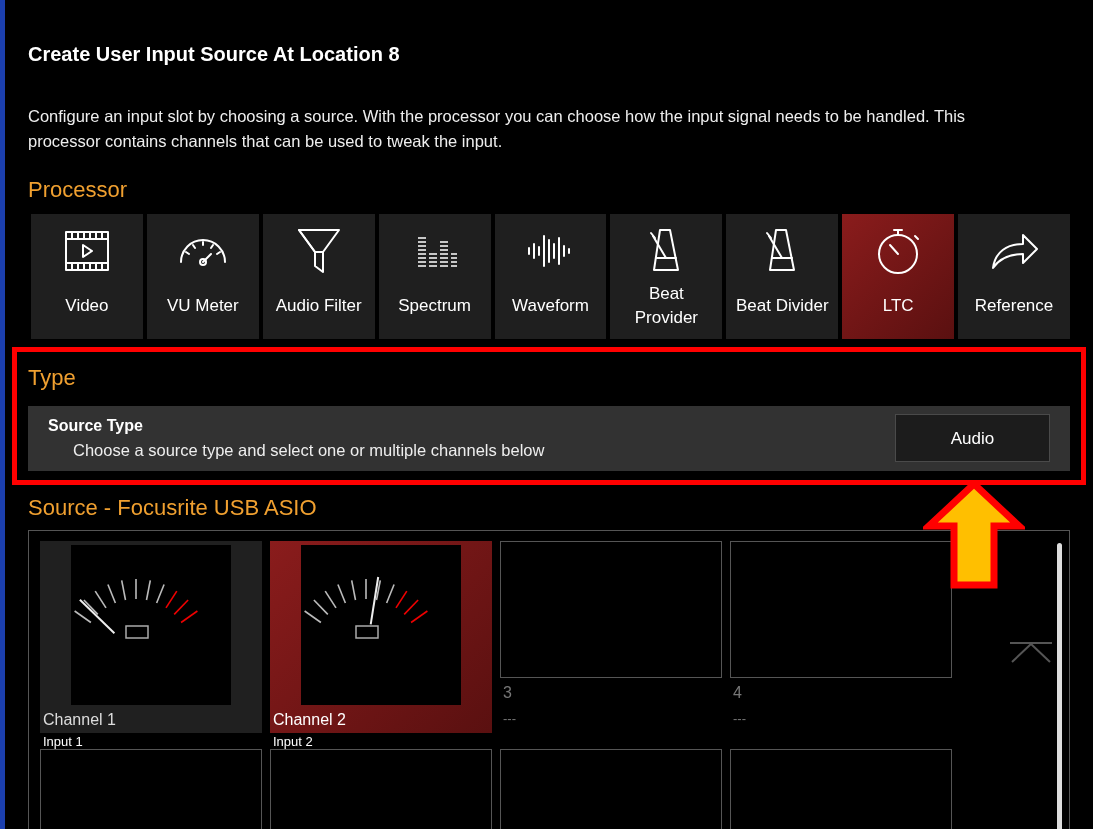  Describe the element at coordinates (1059, 685) in the screenshot. I see `scrollbar-thumb` at that location.